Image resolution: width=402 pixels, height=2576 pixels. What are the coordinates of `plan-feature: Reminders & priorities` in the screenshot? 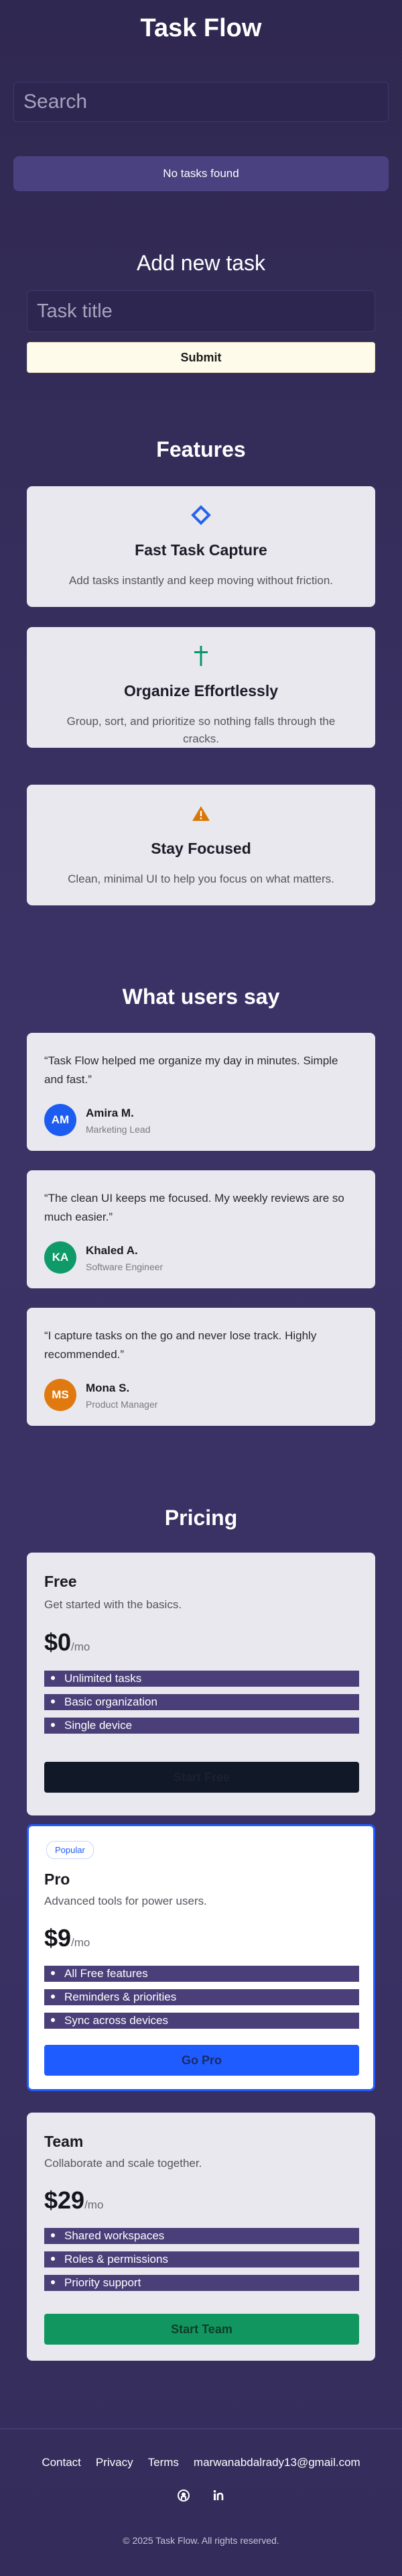 It's located at (202, 1997).